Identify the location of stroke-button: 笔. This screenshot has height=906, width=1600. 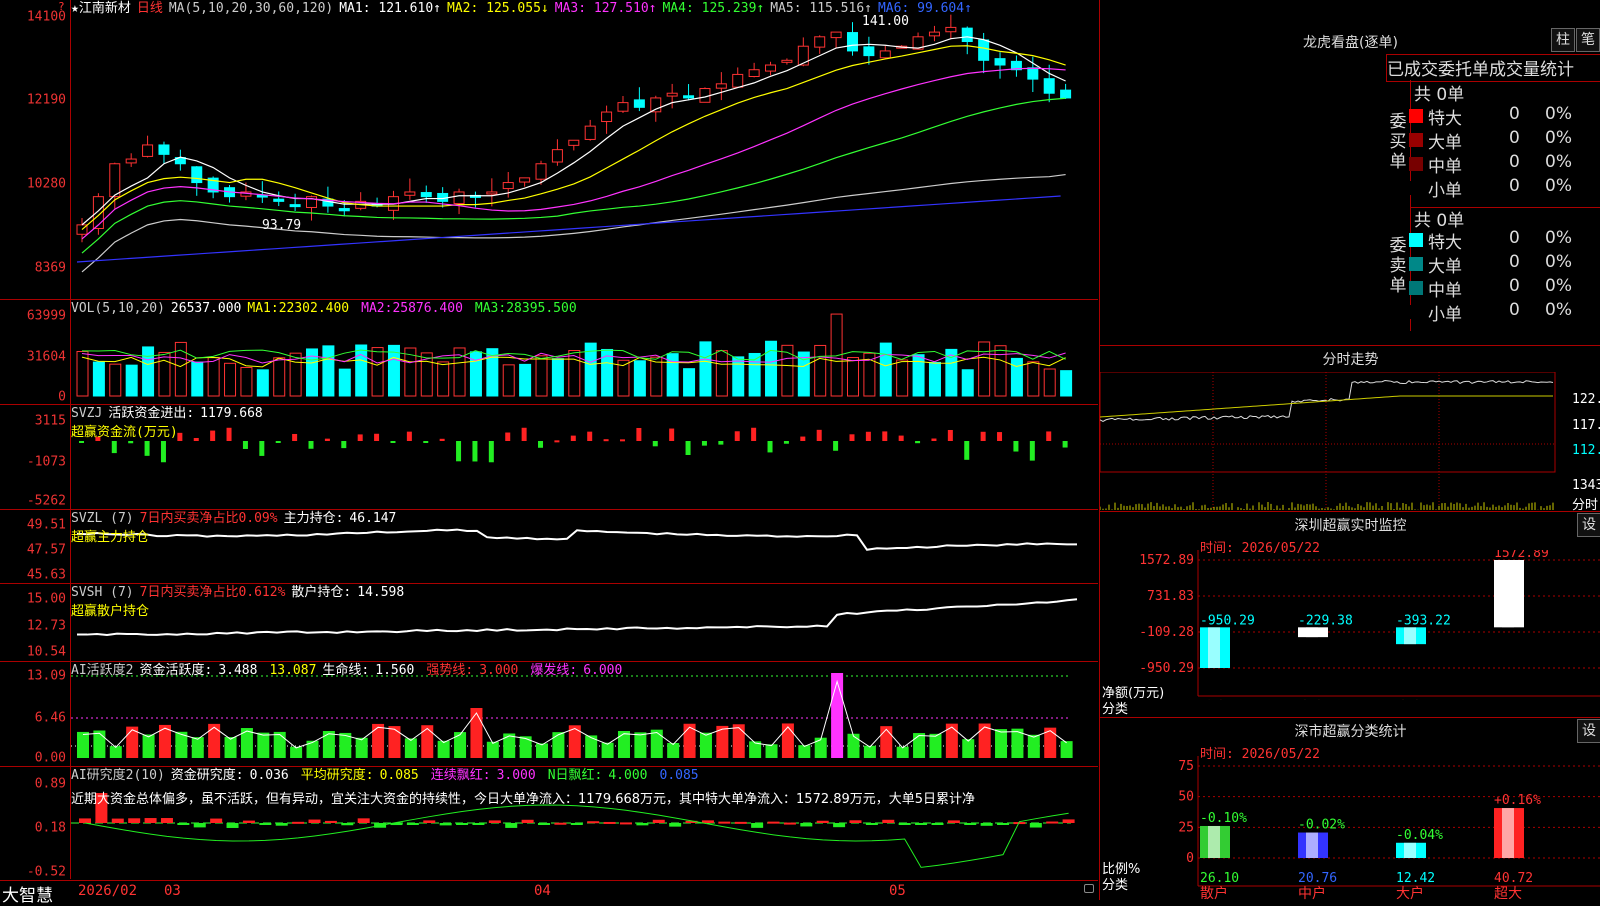
(1588, 40).